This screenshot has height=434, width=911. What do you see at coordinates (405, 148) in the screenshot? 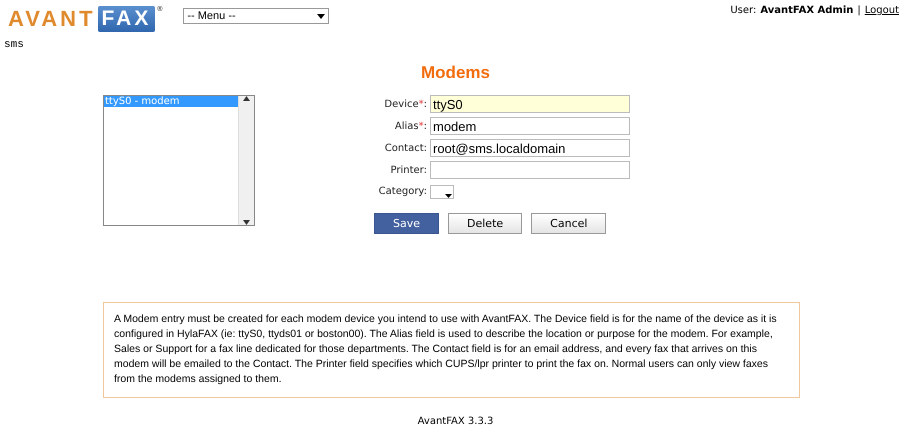
I see `field-label: Contact:` at bounding box center [405, 148].